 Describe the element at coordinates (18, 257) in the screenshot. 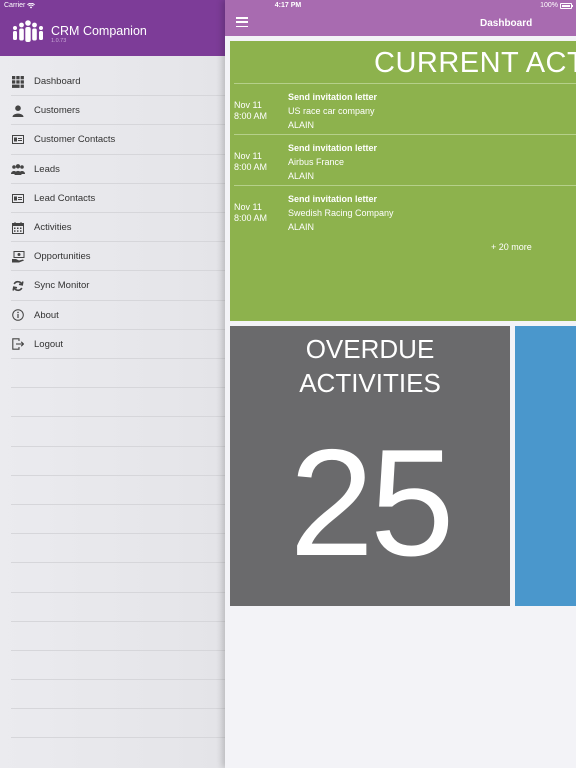

I see `money-hand-icon` at that location.